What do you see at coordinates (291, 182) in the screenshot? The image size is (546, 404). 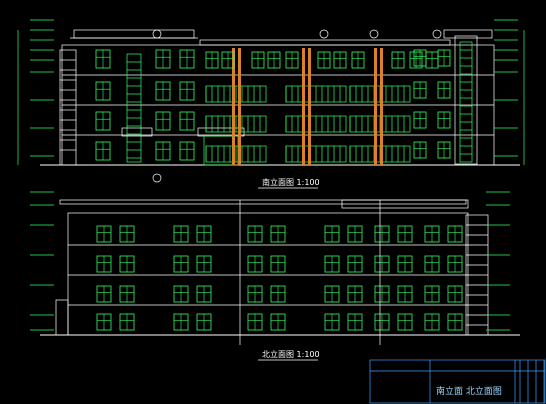 I see `south-elevation-title: 南立面图 1:100` at bounding box center [291, 182].